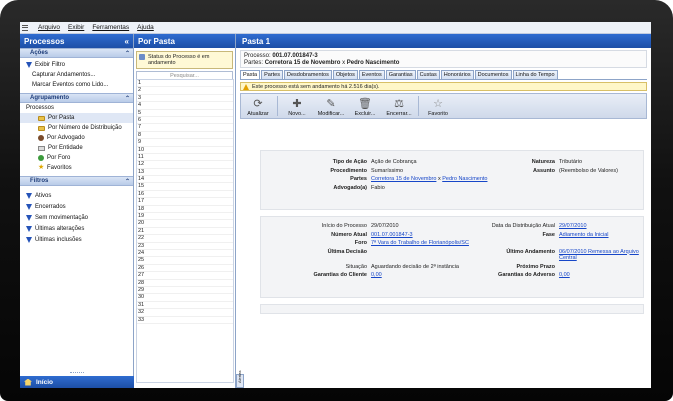 The width and height of the screenshot is (673, 401). I want to click on filter-sem-movimentacao: Sem movimentação, so click(76, 217).